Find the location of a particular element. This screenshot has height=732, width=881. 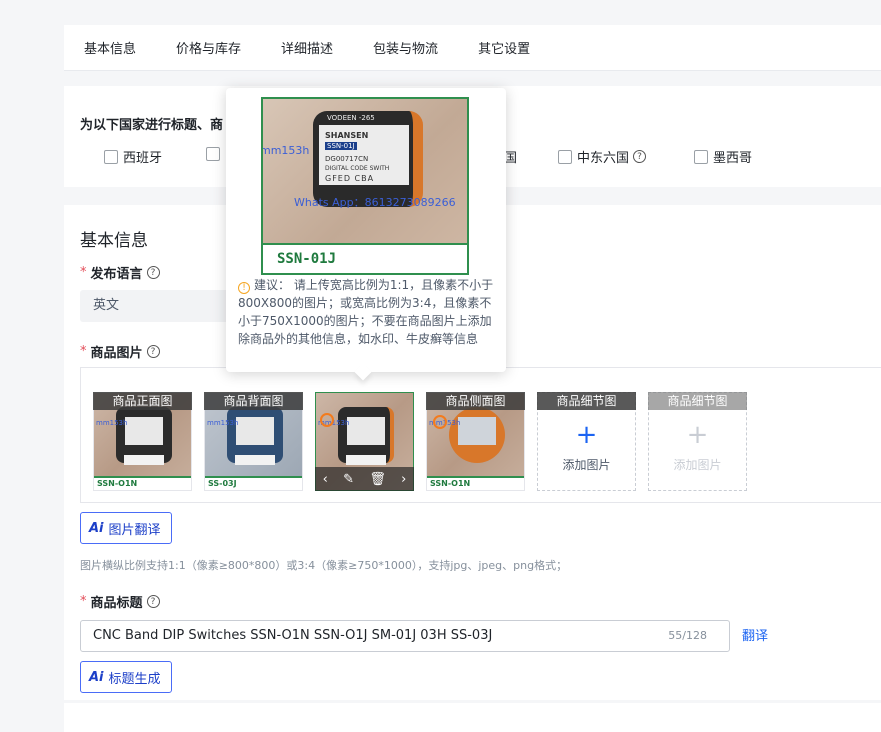

country-checkbox-hidden is located at coordinates (215, 154).